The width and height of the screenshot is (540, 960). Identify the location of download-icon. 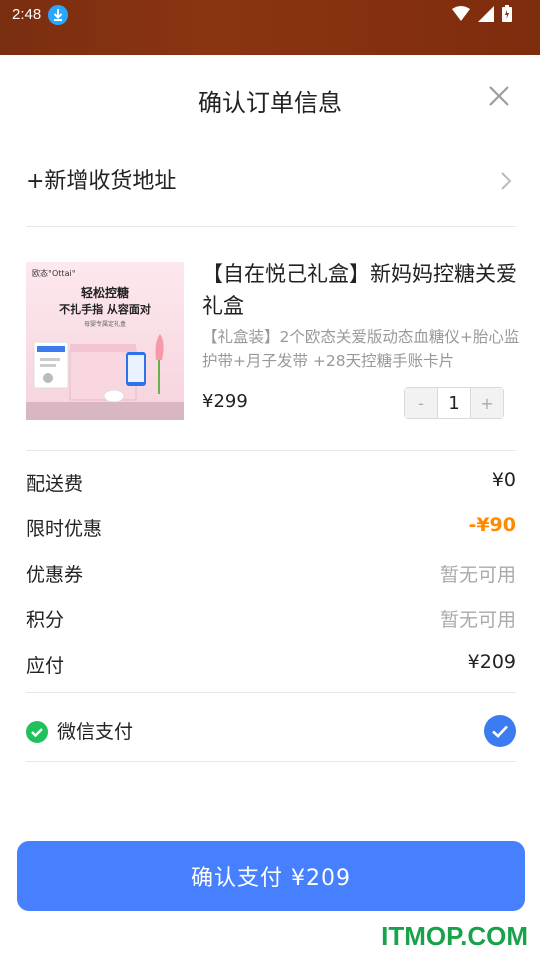
(58, 15).